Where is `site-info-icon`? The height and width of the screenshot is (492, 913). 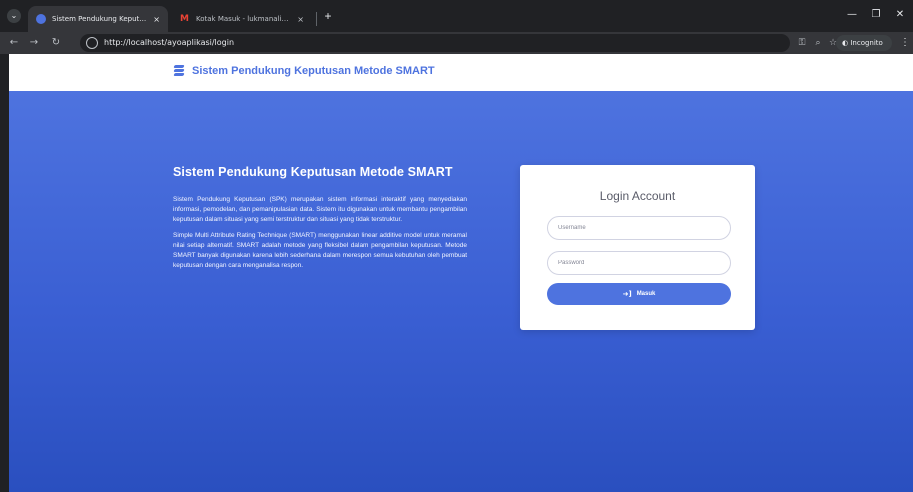
site-info-icon is located at coordinates (92, 43).